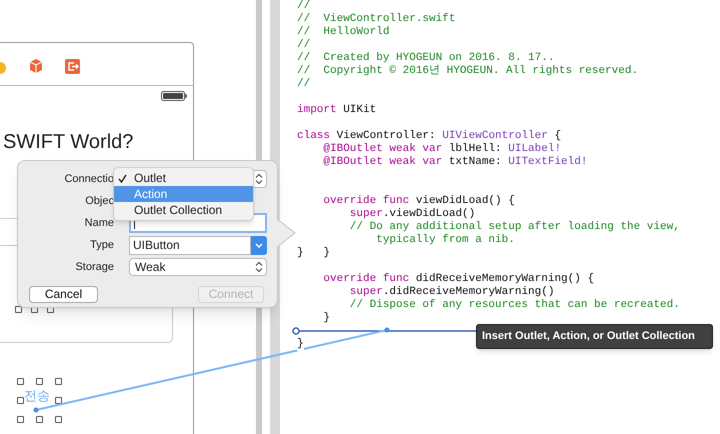 The height and width of the screenshot is (434, 720). What do you see at coordinates (63, 294) in the screenshot?
I see `cancel-button: Cancel` at bounding box center [63, 294].